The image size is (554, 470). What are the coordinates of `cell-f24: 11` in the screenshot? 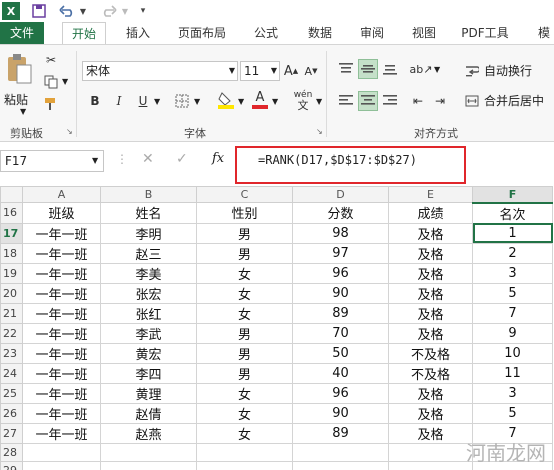 It's located at (512, 373).